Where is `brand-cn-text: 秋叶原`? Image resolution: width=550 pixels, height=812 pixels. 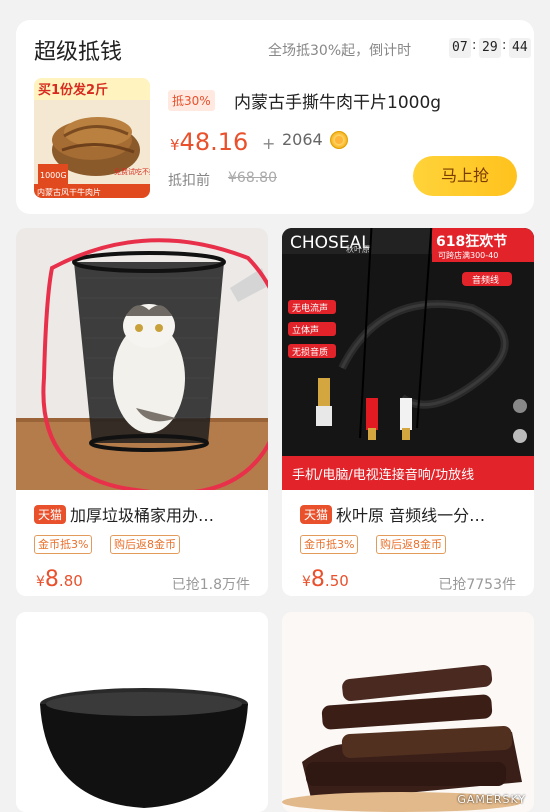
brand-cn-text: 秋叶原 is located at coordinates (358, 249).